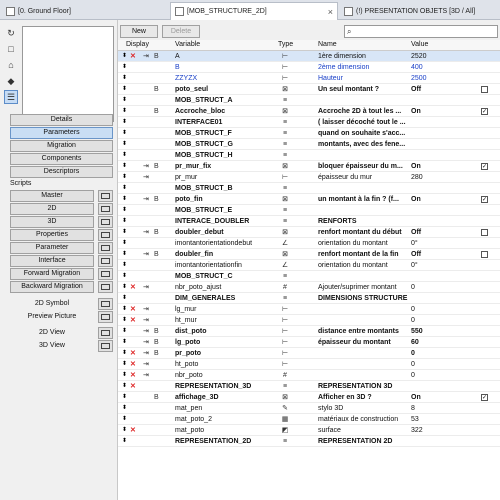 The width and height of the screenshot is (500, 500). What do you see at coordinates (419, 56) in the screenshot?
I see `parameter-value: 2520` at bounding box center [419, 56].